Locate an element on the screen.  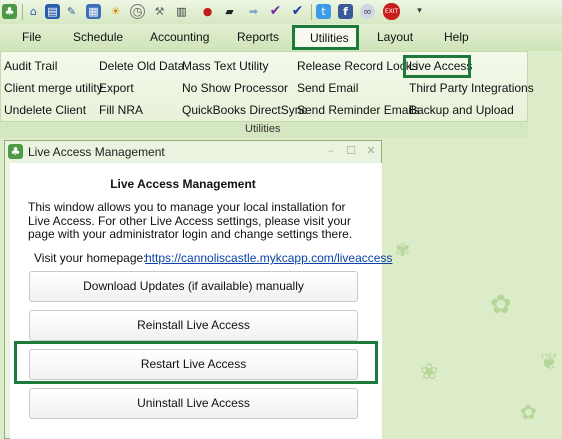
flower-decoration: ❀ is located at coordinates (429, 372).